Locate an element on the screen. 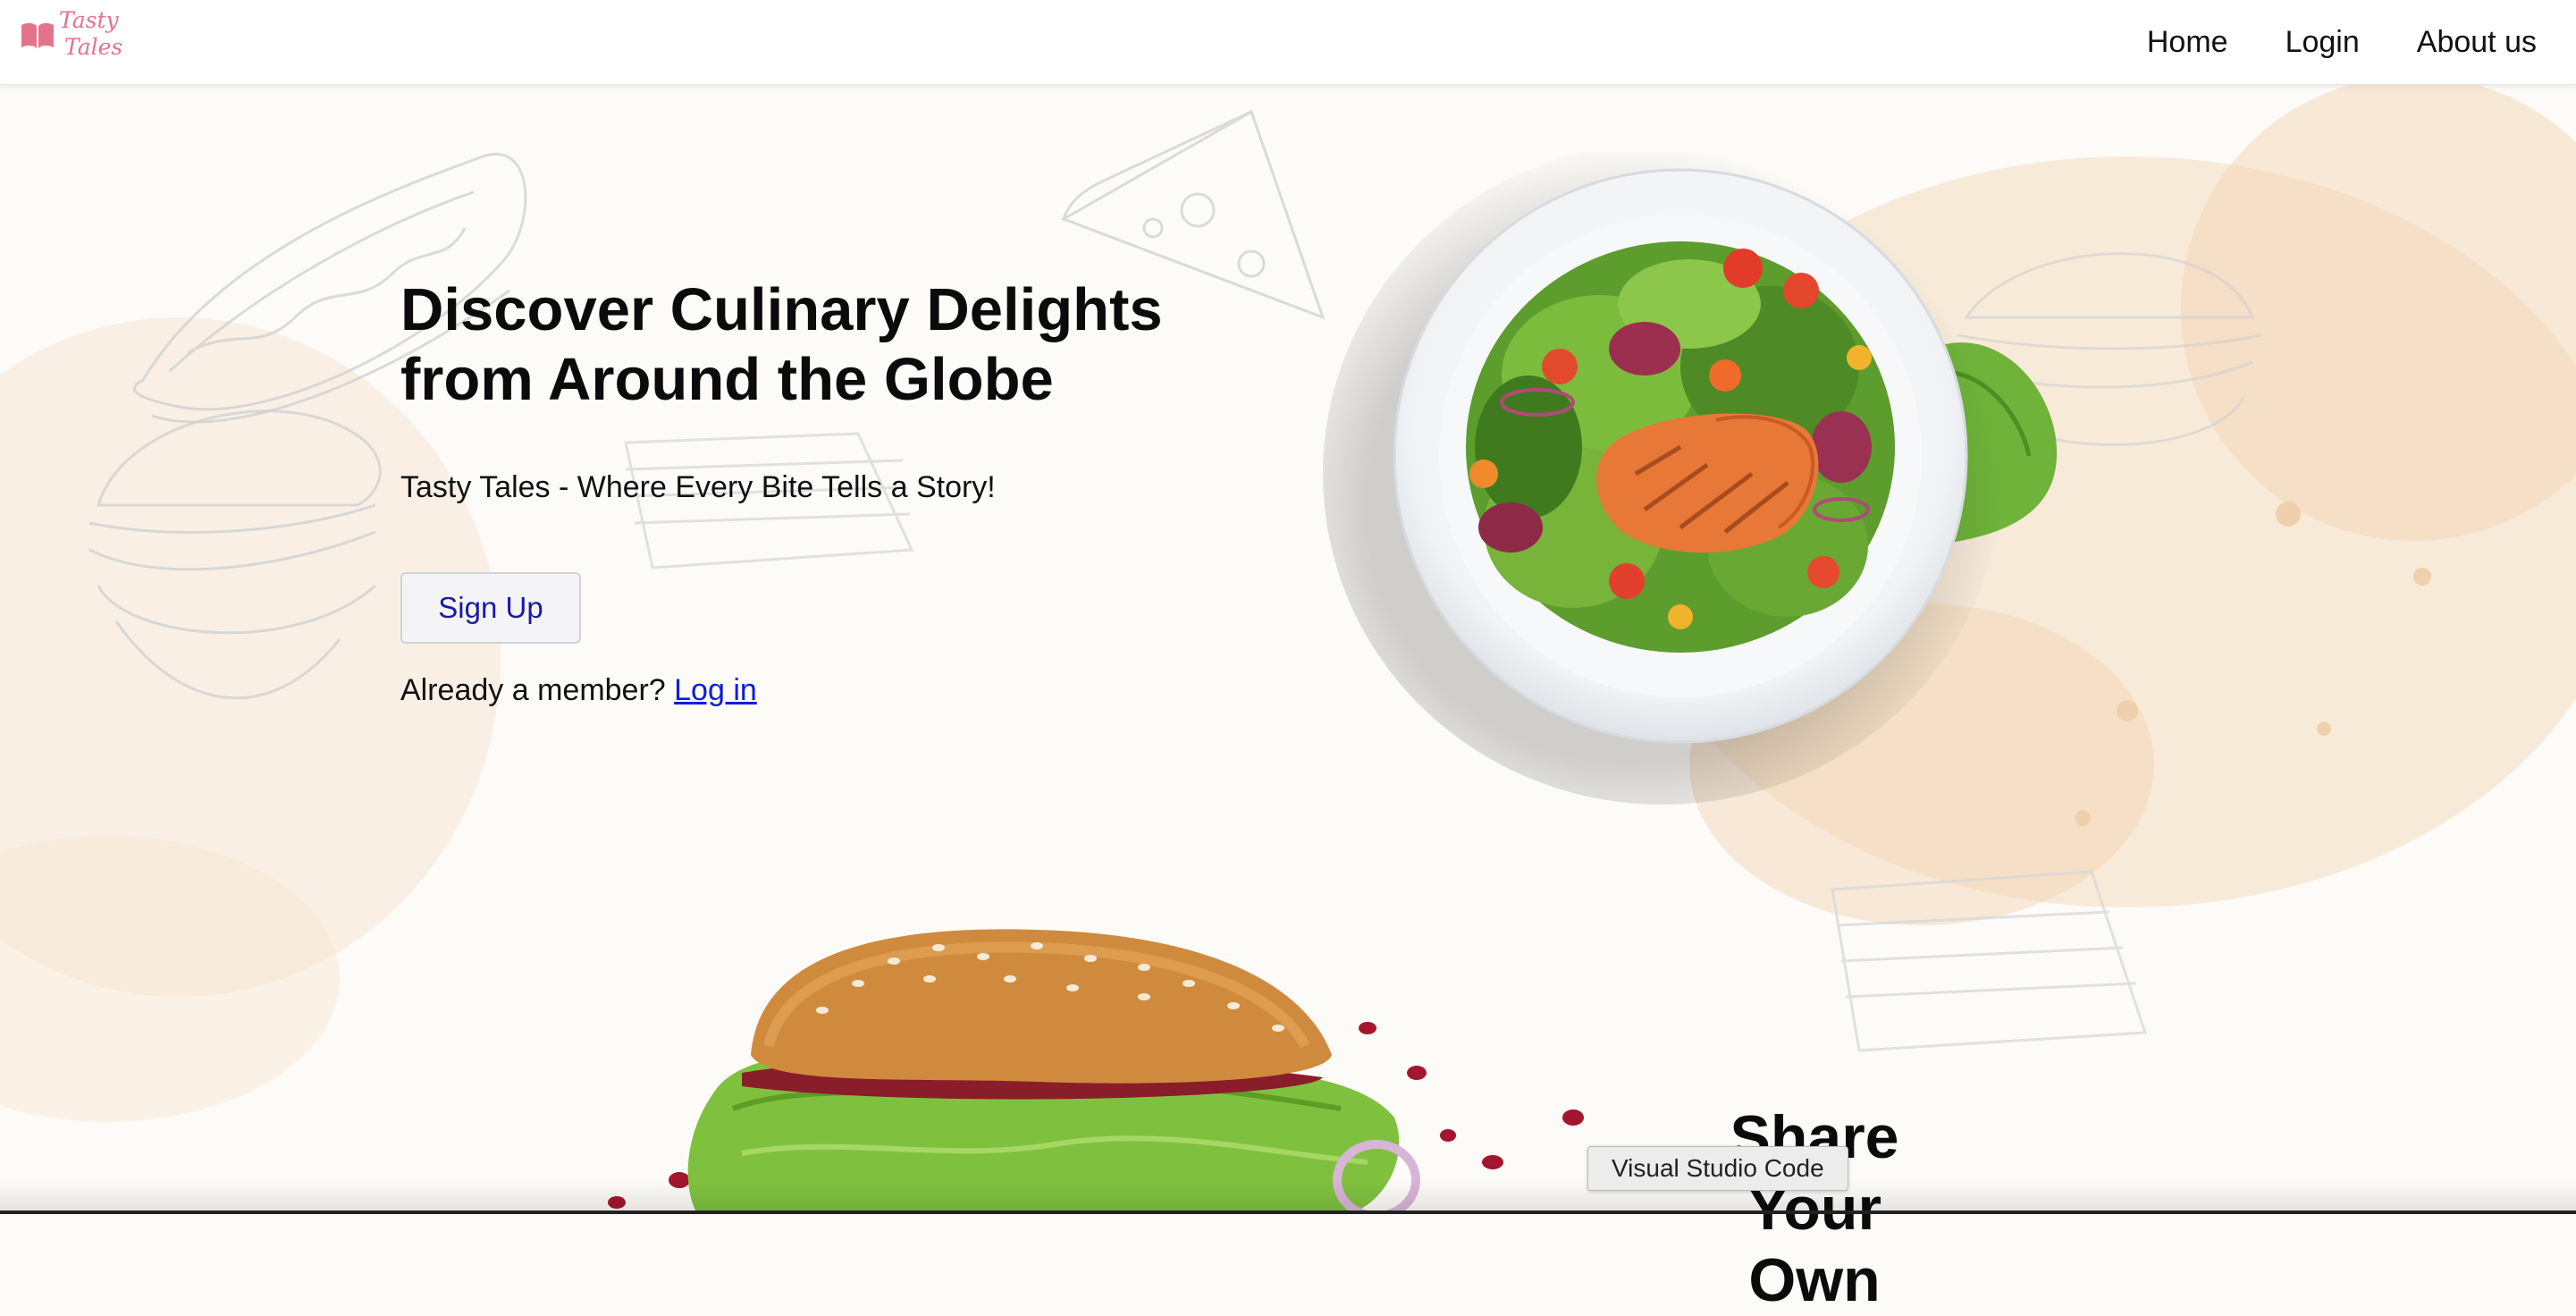 This screenshot has width=2576, height=1316. viewport-bottom-edge is located at coordinates (1288, 1212).